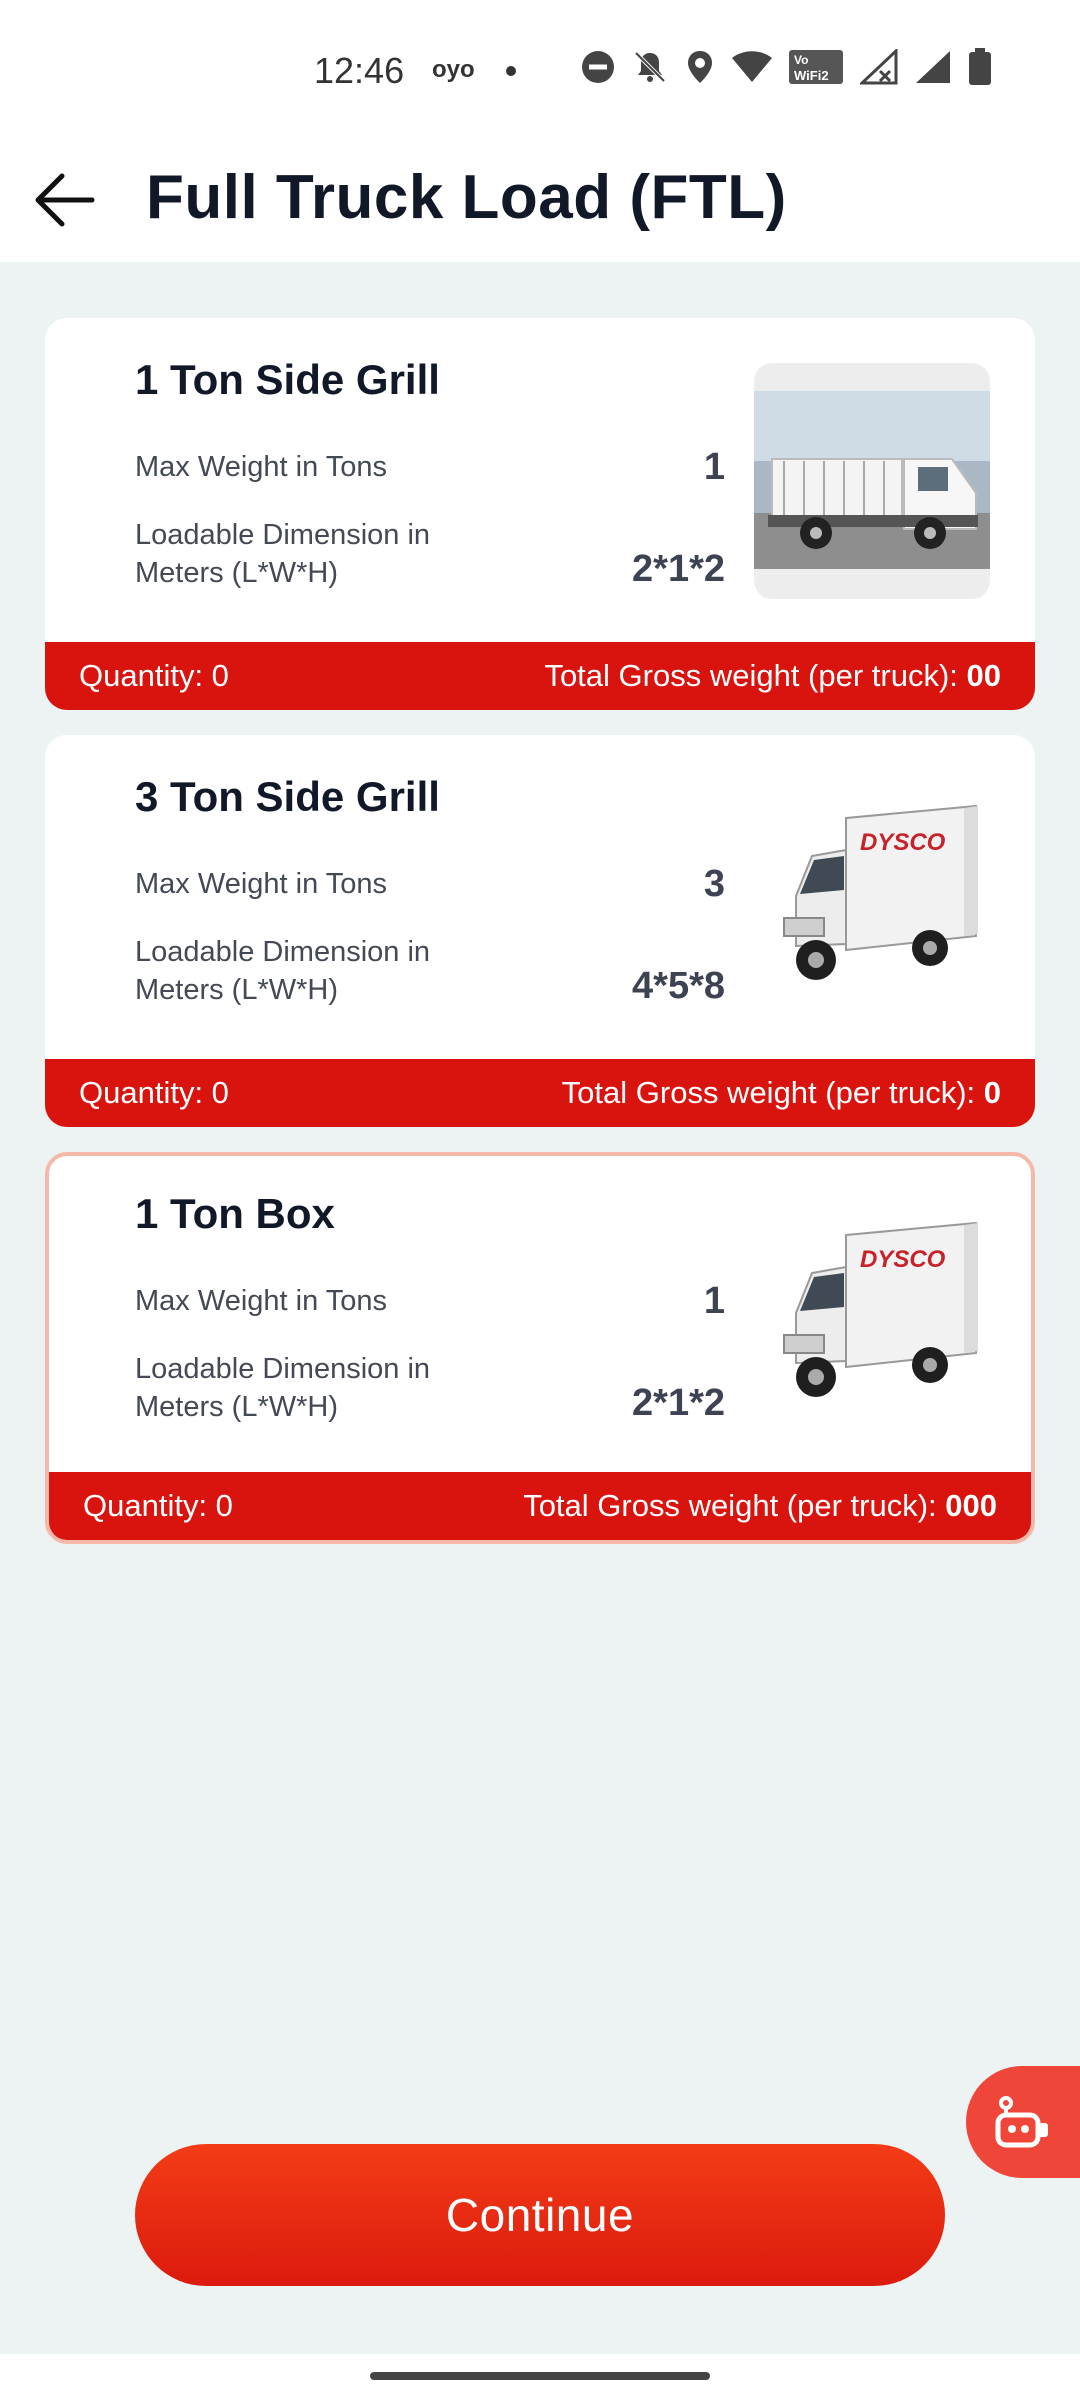  Describe the element at coordinates (678, 986) in the screenshot. I see `dimension-value: 4*5*8` at that location.